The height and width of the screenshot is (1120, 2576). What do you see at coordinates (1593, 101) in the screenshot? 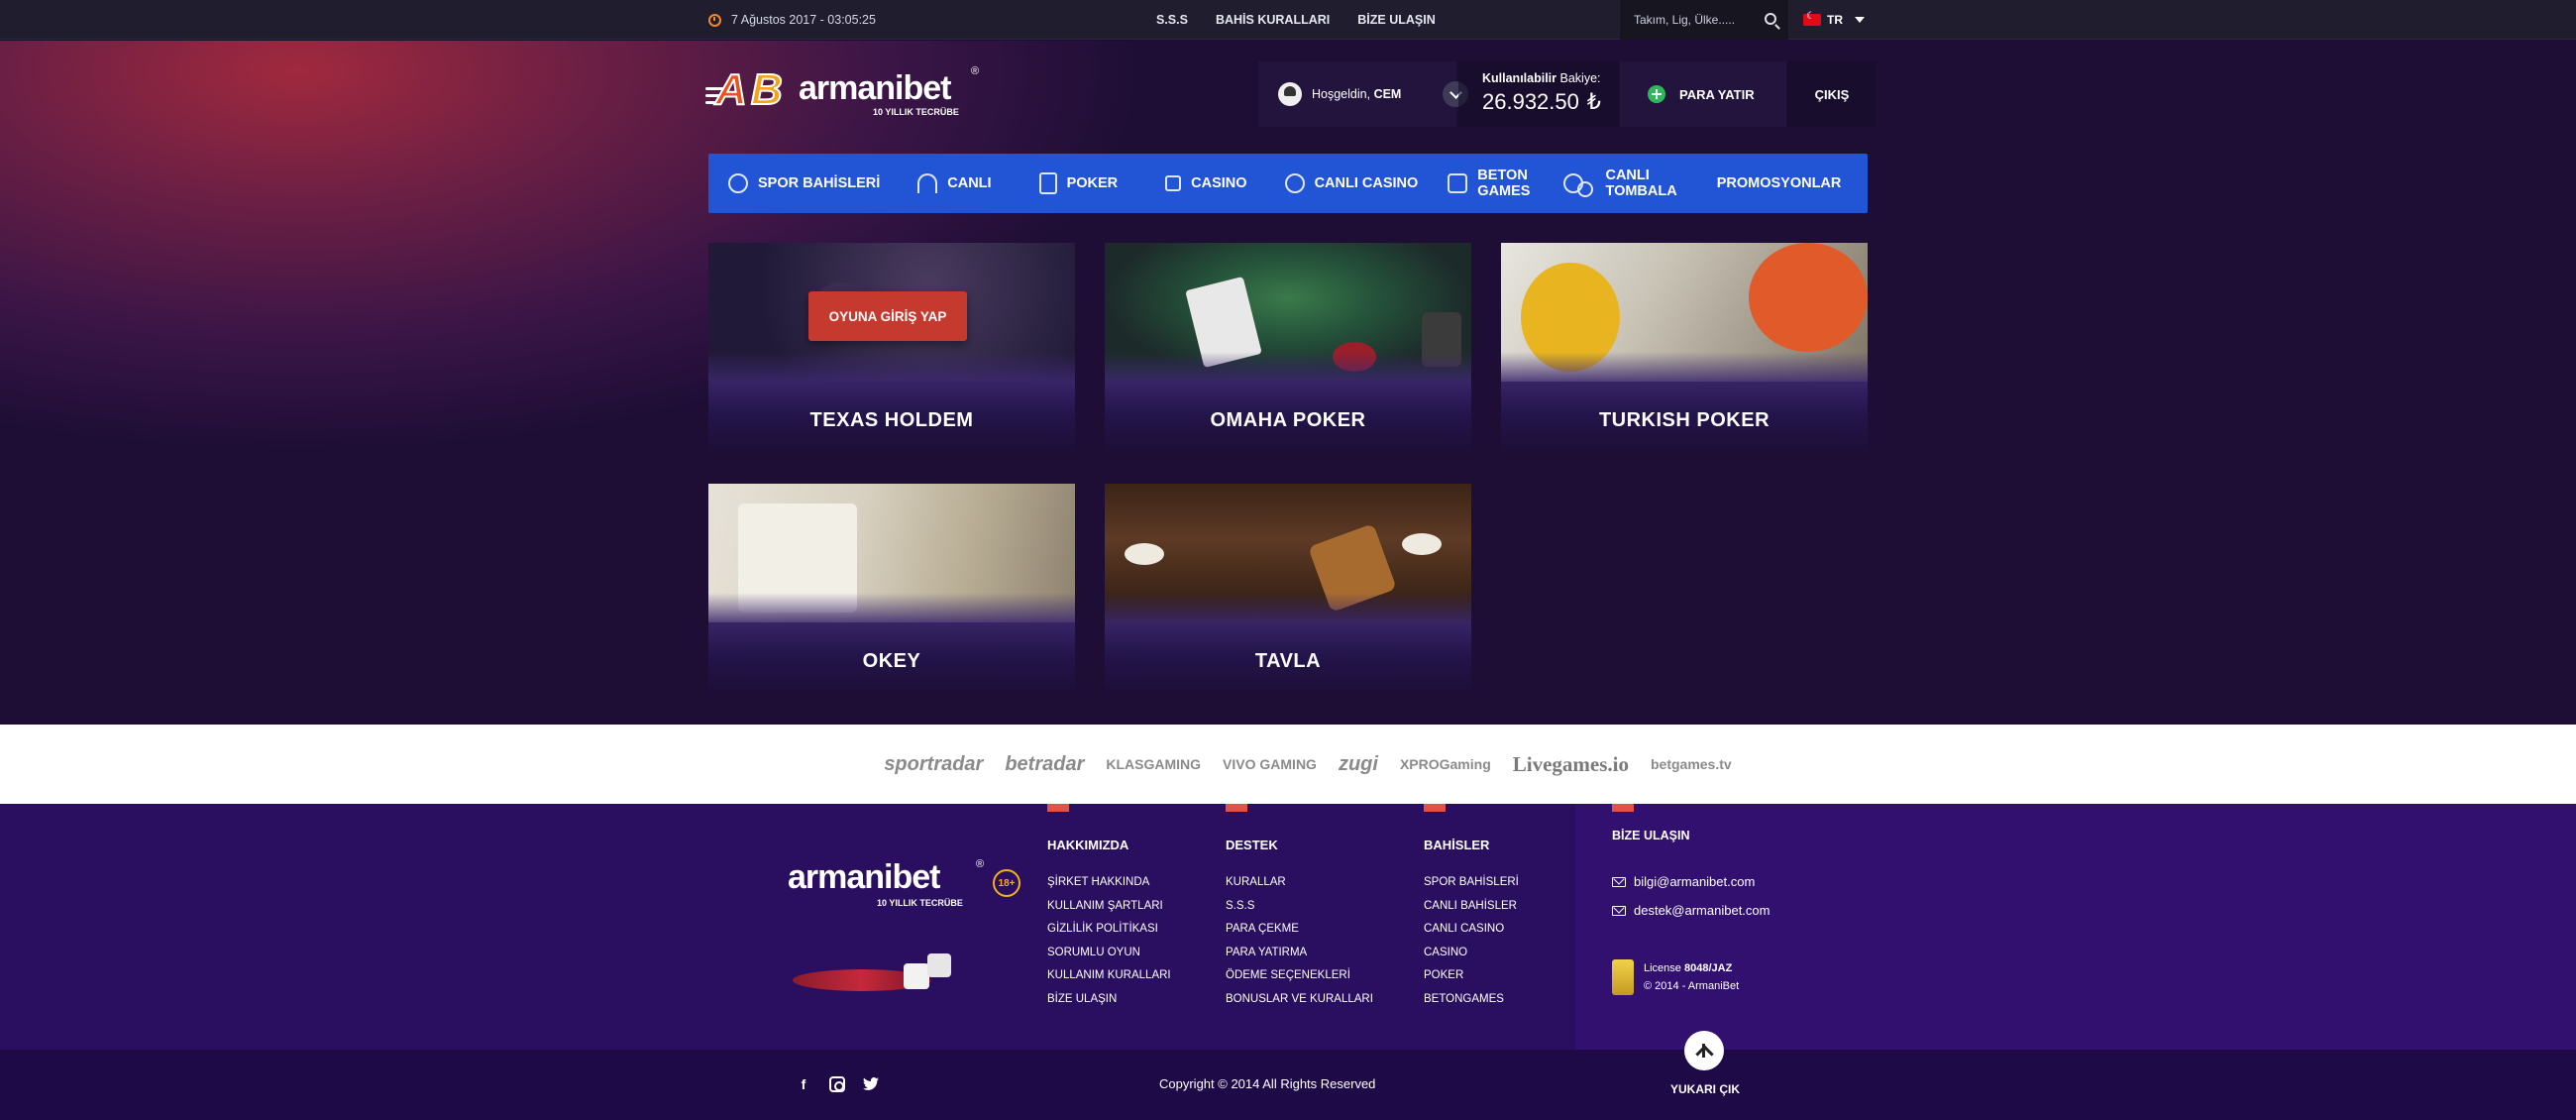
I see `currency-symbol: ₺` at bounding box center [1593, 101].